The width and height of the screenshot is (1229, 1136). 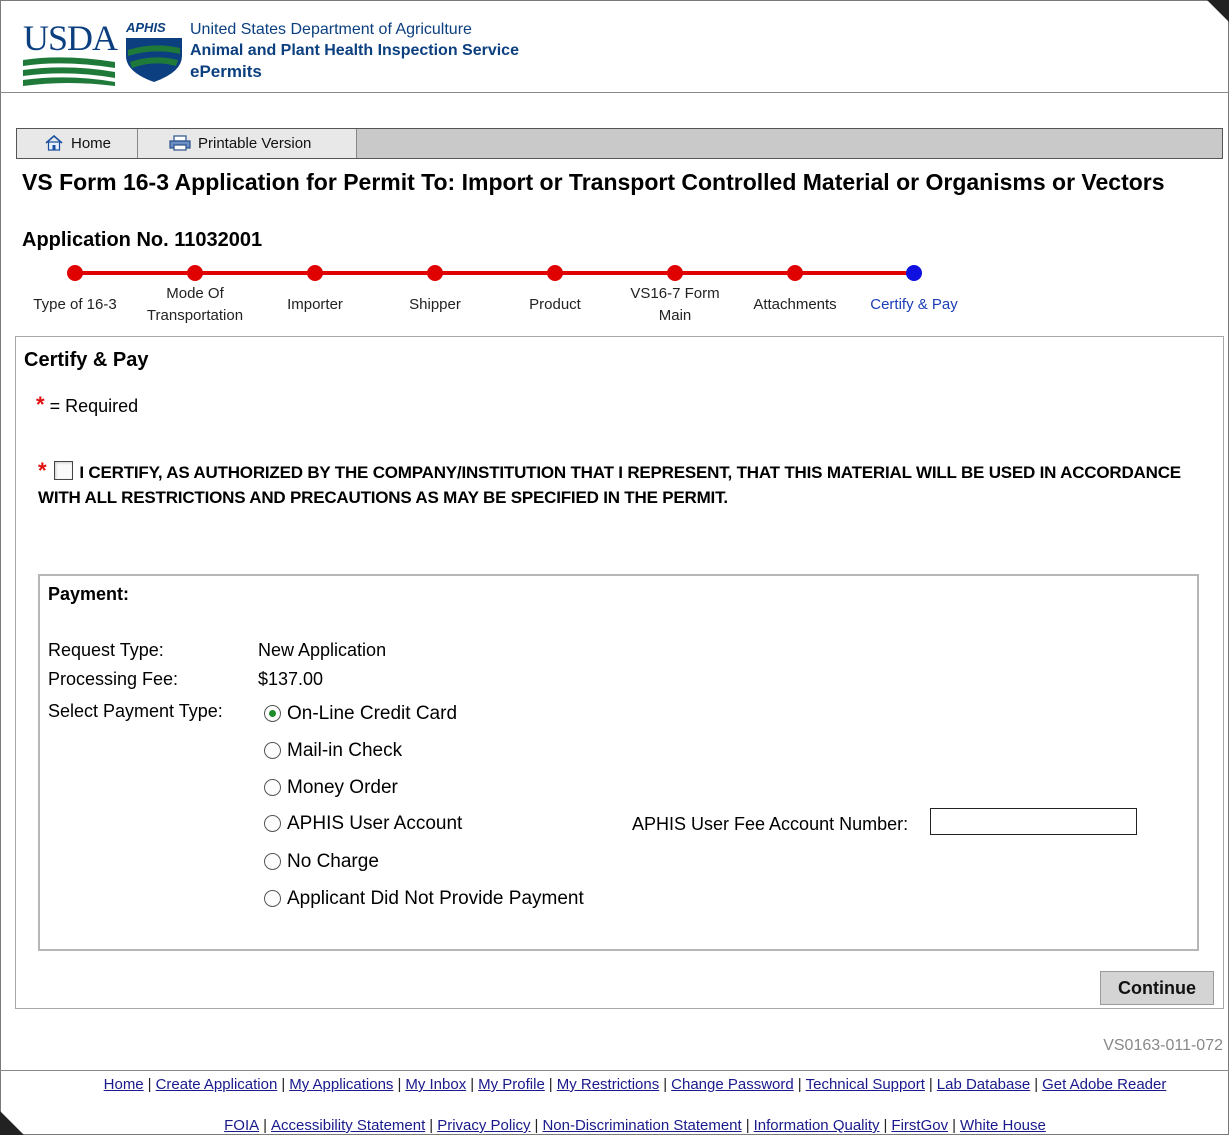 I want to click on stepper-label: Mode Of Transportation, so click(x=195, y=305).